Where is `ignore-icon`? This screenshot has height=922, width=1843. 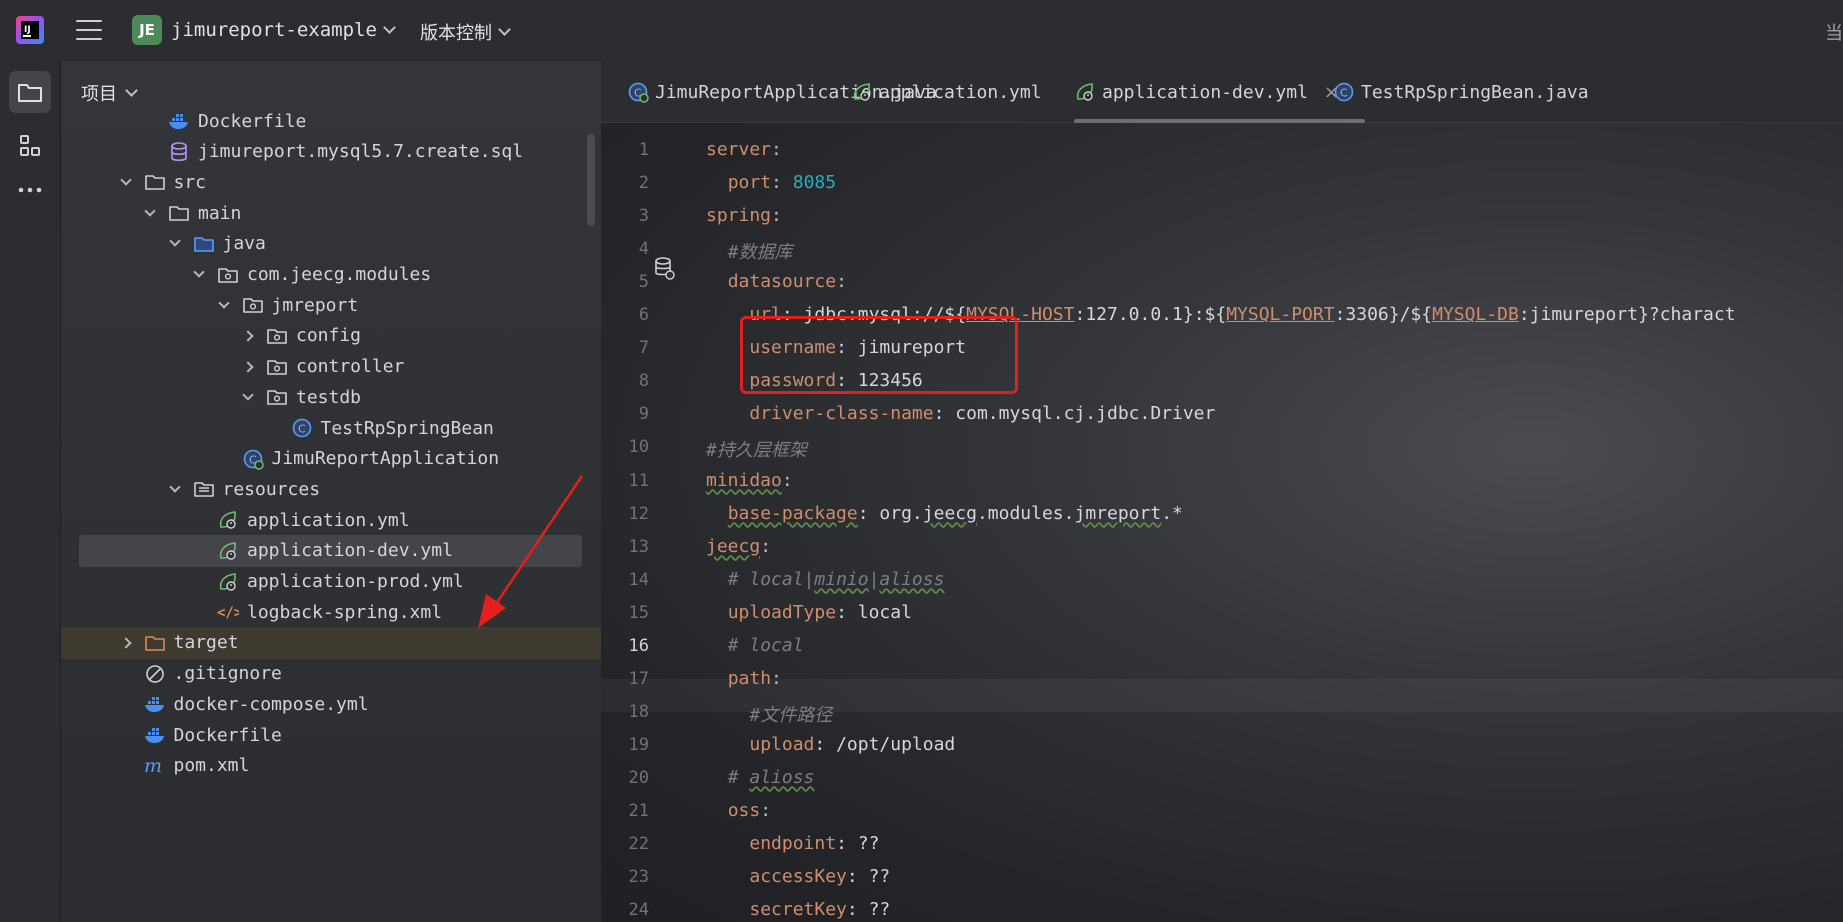 ignore-icon is located at coordinates (155, 674).